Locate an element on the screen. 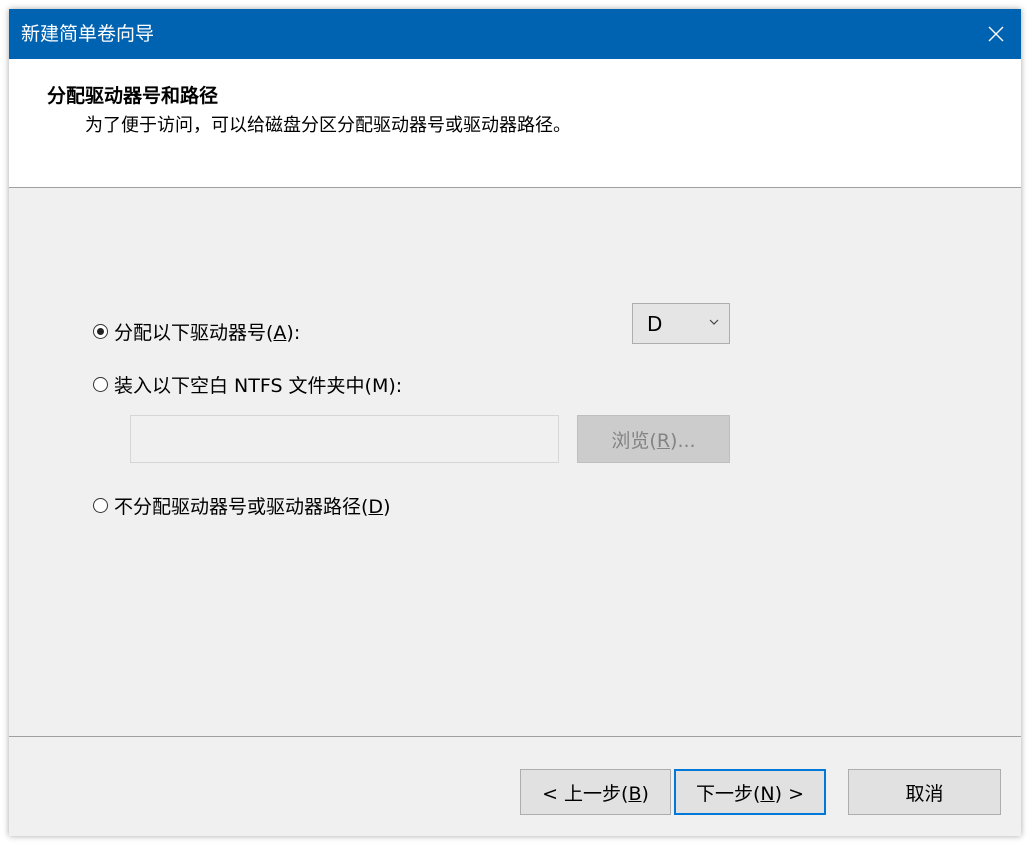 This screenshot has height=845, width=1032. window-title: 新建简单卷向导 is located at coordinates (88, 34).